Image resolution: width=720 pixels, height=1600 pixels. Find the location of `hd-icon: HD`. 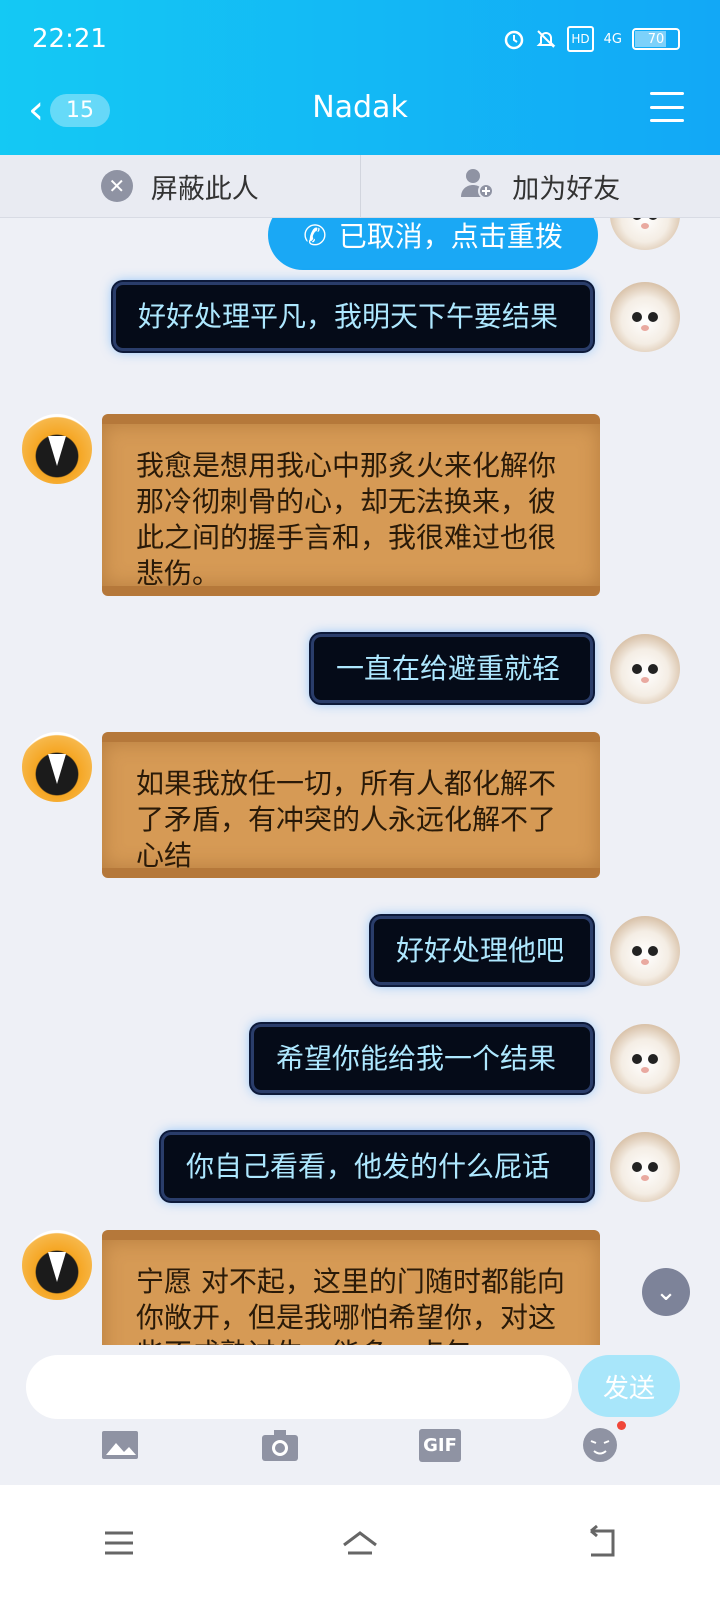

hd-icon: HD is located at coordinates (580, 39).